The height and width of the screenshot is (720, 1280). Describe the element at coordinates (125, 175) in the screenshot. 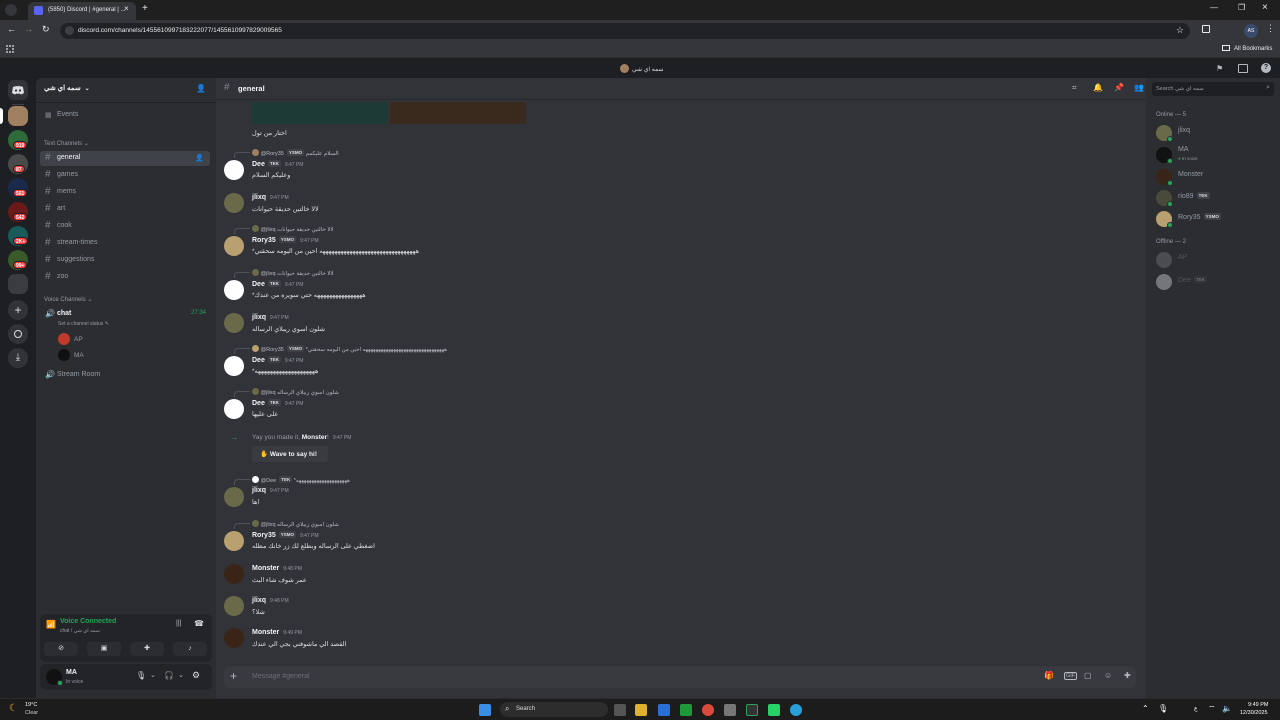

I see `channel-games: # games` at that location.